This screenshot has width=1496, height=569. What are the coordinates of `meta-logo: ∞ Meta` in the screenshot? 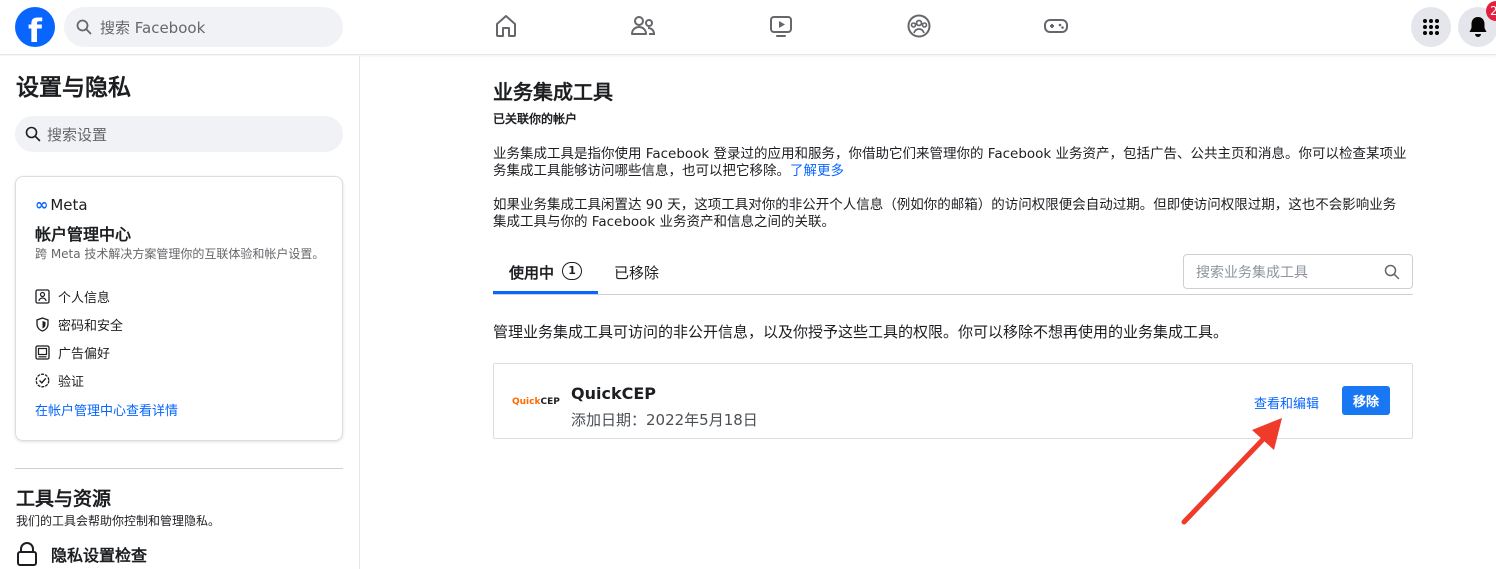 It's located at (61, 204).